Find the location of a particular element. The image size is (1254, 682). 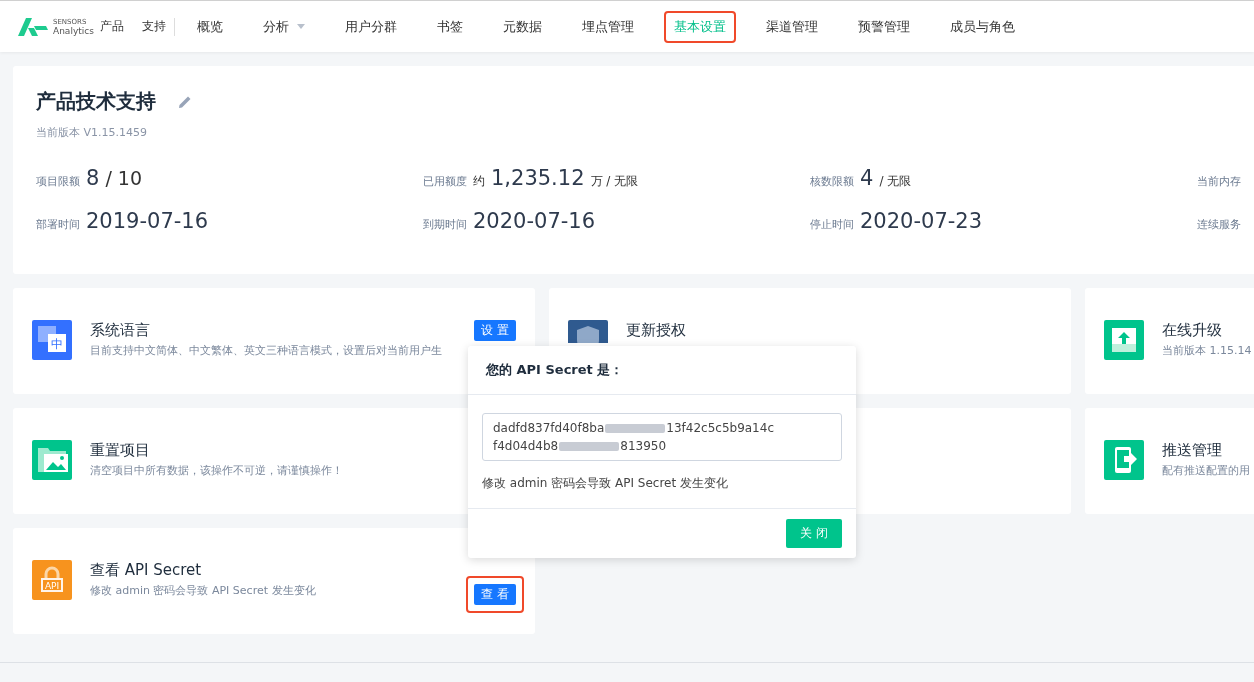

stat-label: 项目限额 is located at coordinates (58, 181).